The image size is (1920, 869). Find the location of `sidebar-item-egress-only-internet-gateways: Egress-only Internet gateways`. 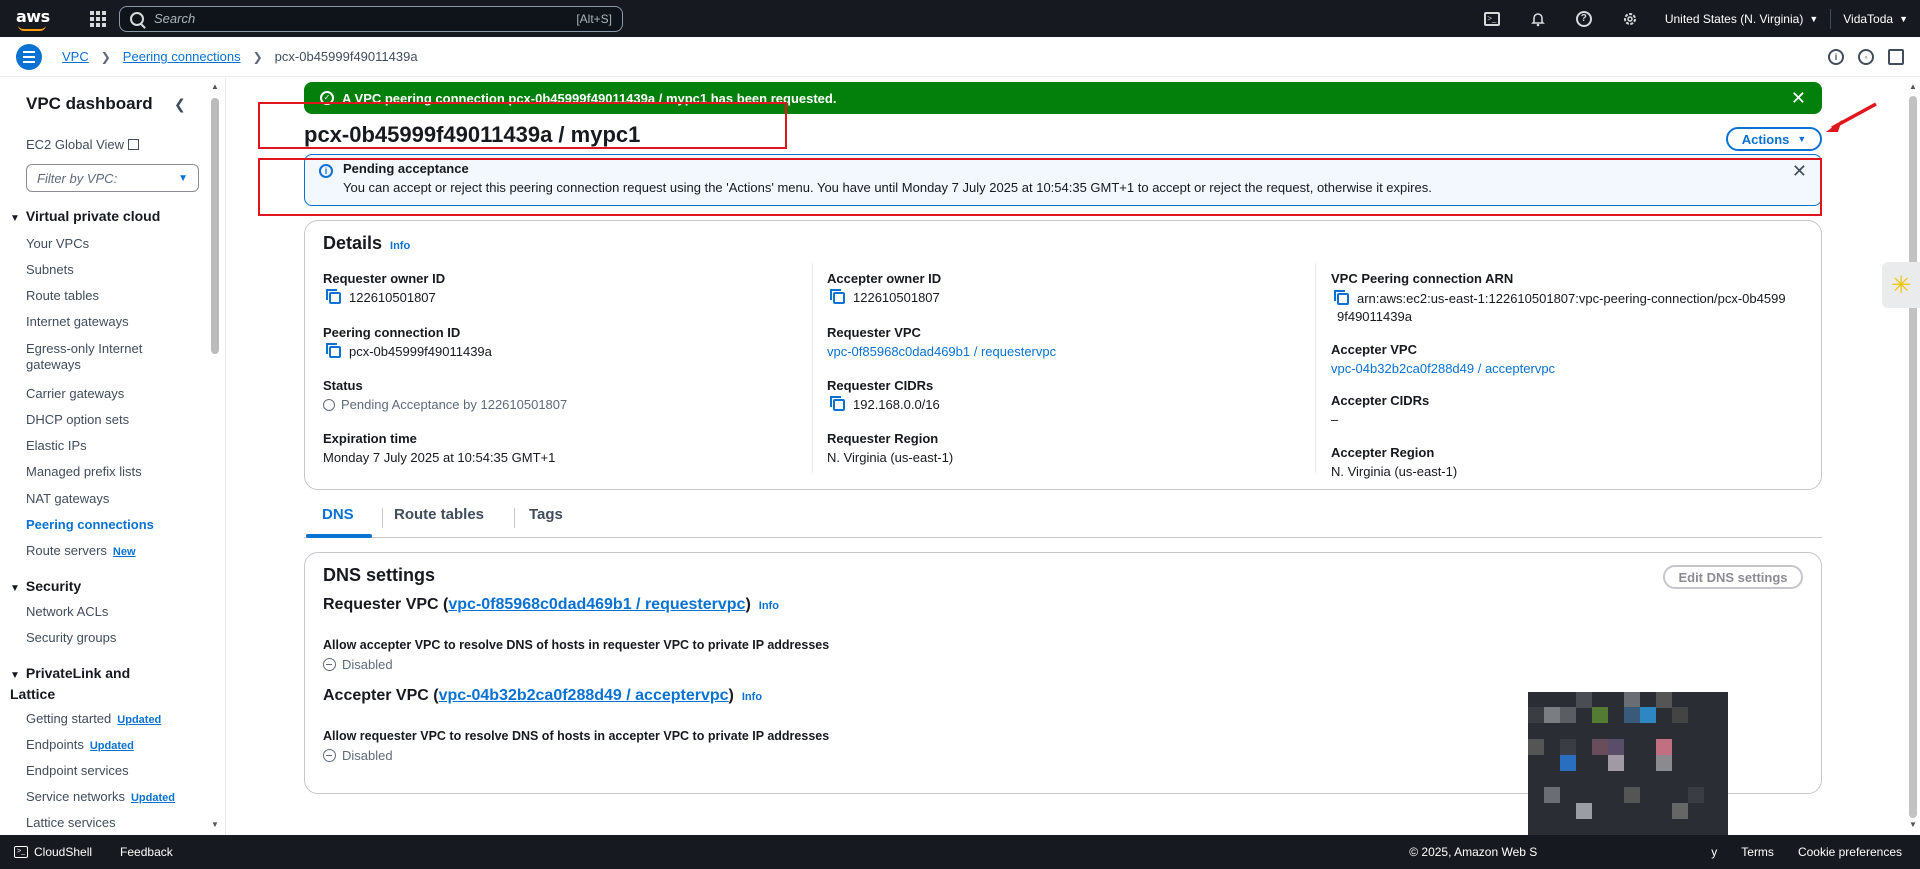

sidebar-item-egress-only-internet-gateways: Egress-only Internet gateways is located at coordinates (93, 357).